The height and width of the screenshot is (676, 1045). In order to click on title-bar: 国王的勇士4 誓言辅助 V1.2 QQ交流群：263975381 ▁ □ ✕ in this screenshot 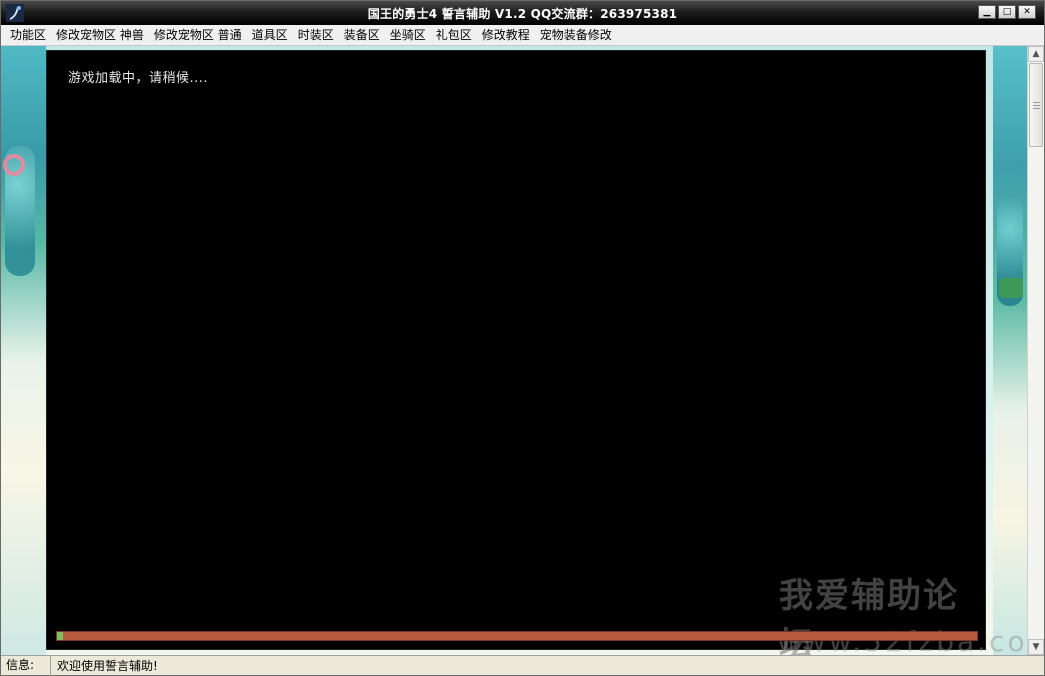, I will do `click(522, 13)`.